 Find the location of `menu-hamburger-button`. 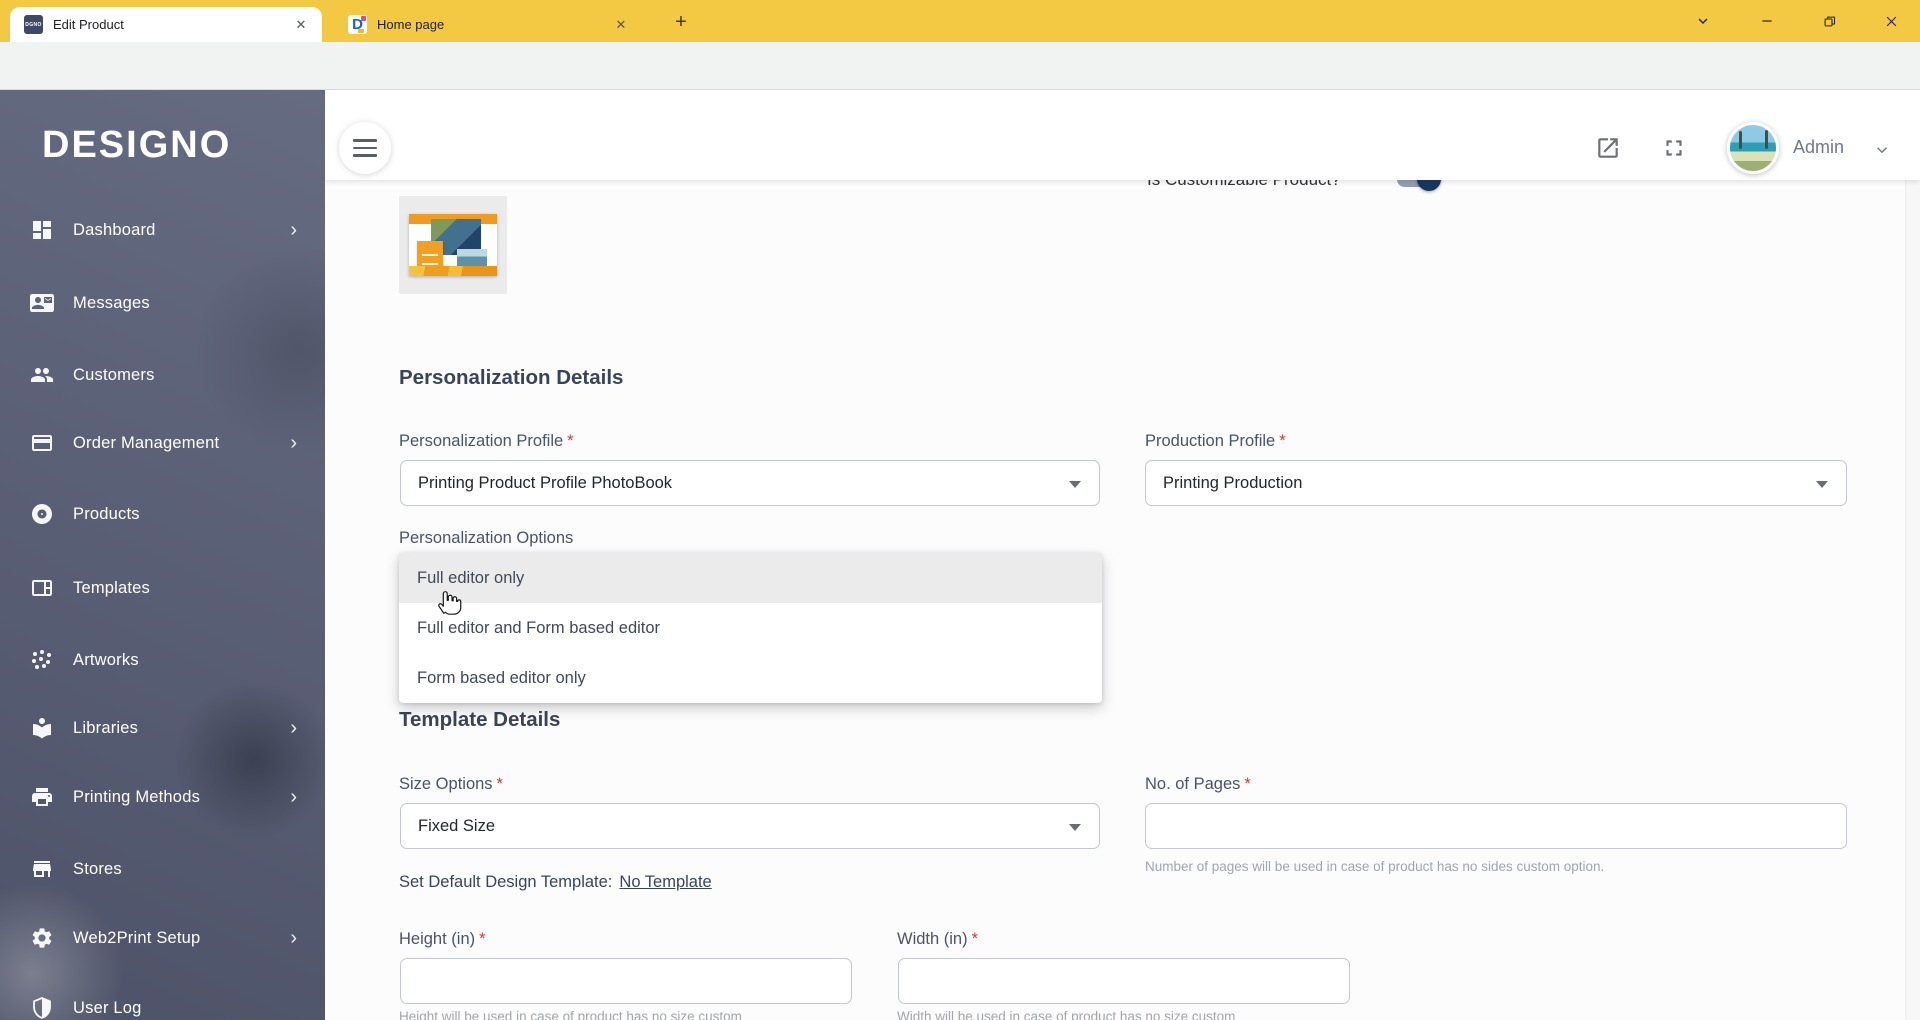

menu-hamburger-button is located at coordinates (365, 148).